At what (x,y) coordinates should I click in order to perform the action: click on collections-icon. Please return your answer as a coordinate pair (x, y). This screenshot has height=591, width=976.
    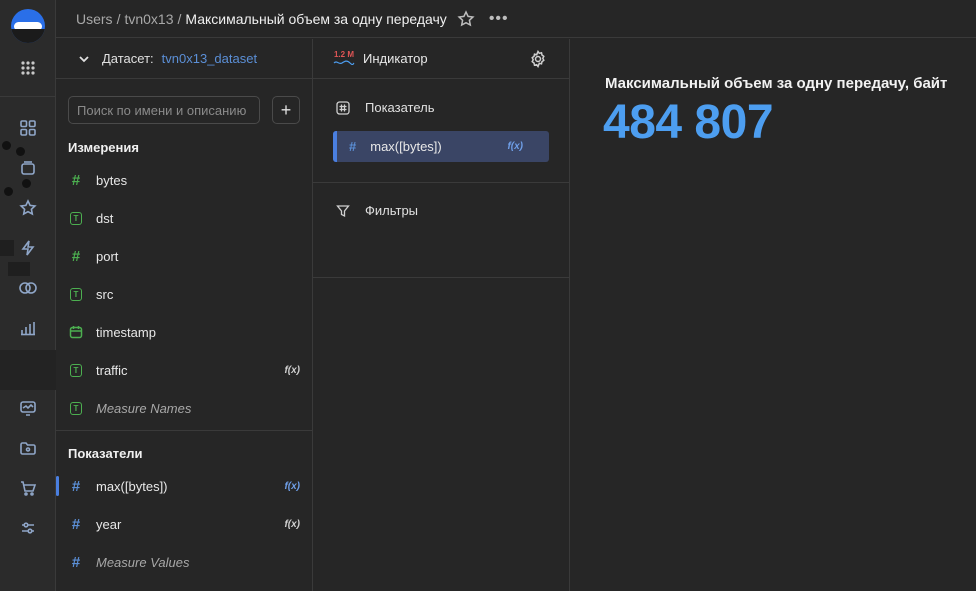
    Looking at the image, I should click on (28, 128).